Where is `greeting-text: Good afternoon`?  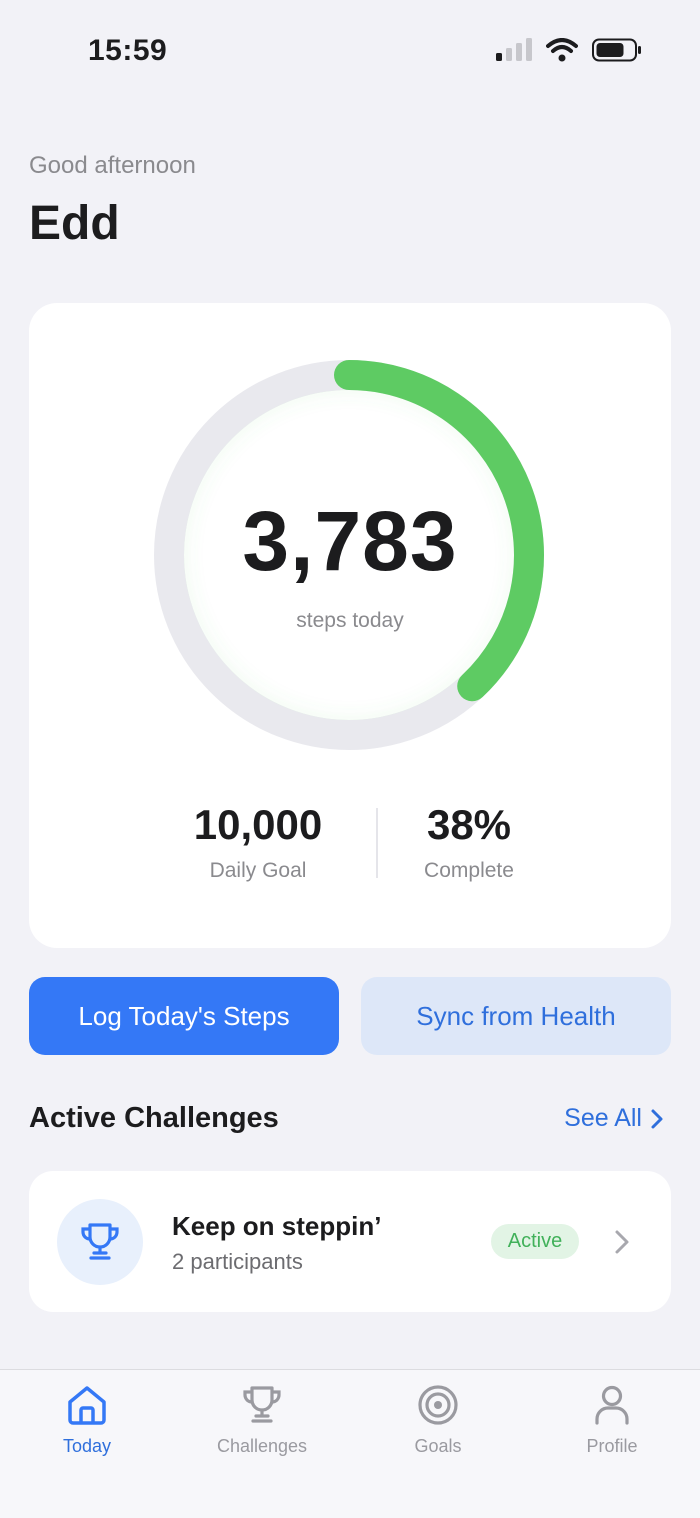
greeting-text: Good afternoon is located at coordinates (112, 165).